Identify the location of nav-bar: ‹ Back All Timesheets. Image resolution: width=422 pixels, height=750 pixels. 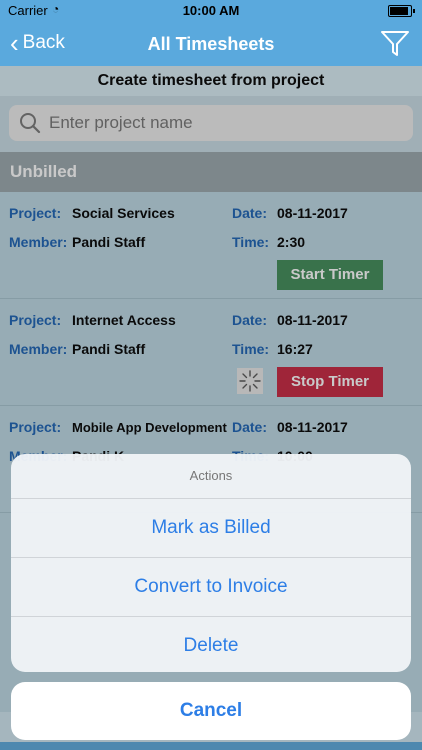
(211, 44).